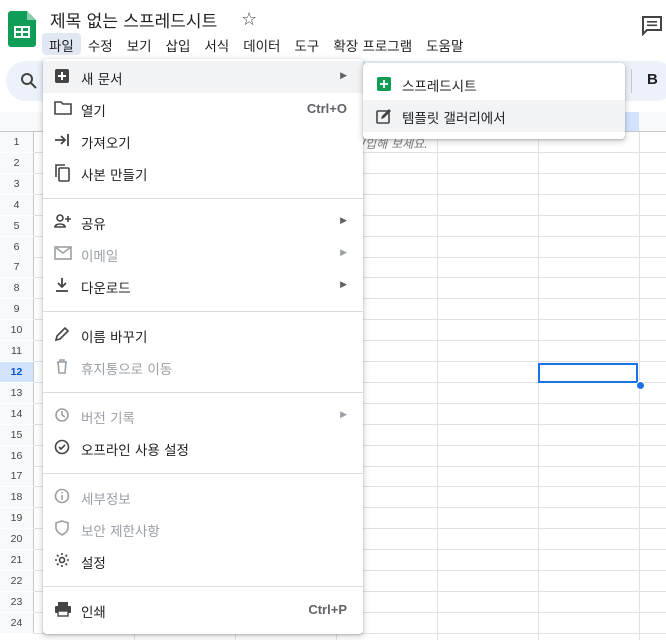  What do you see at coordinates (17, 225) in the screenshot?
I see `row-header: 5` at bounding box center [17, 225].